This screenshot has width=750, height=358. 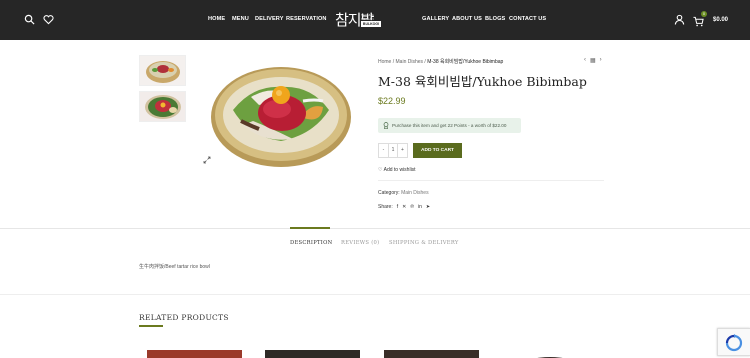 I want to click on section-divider, so click(x=375, y=294).